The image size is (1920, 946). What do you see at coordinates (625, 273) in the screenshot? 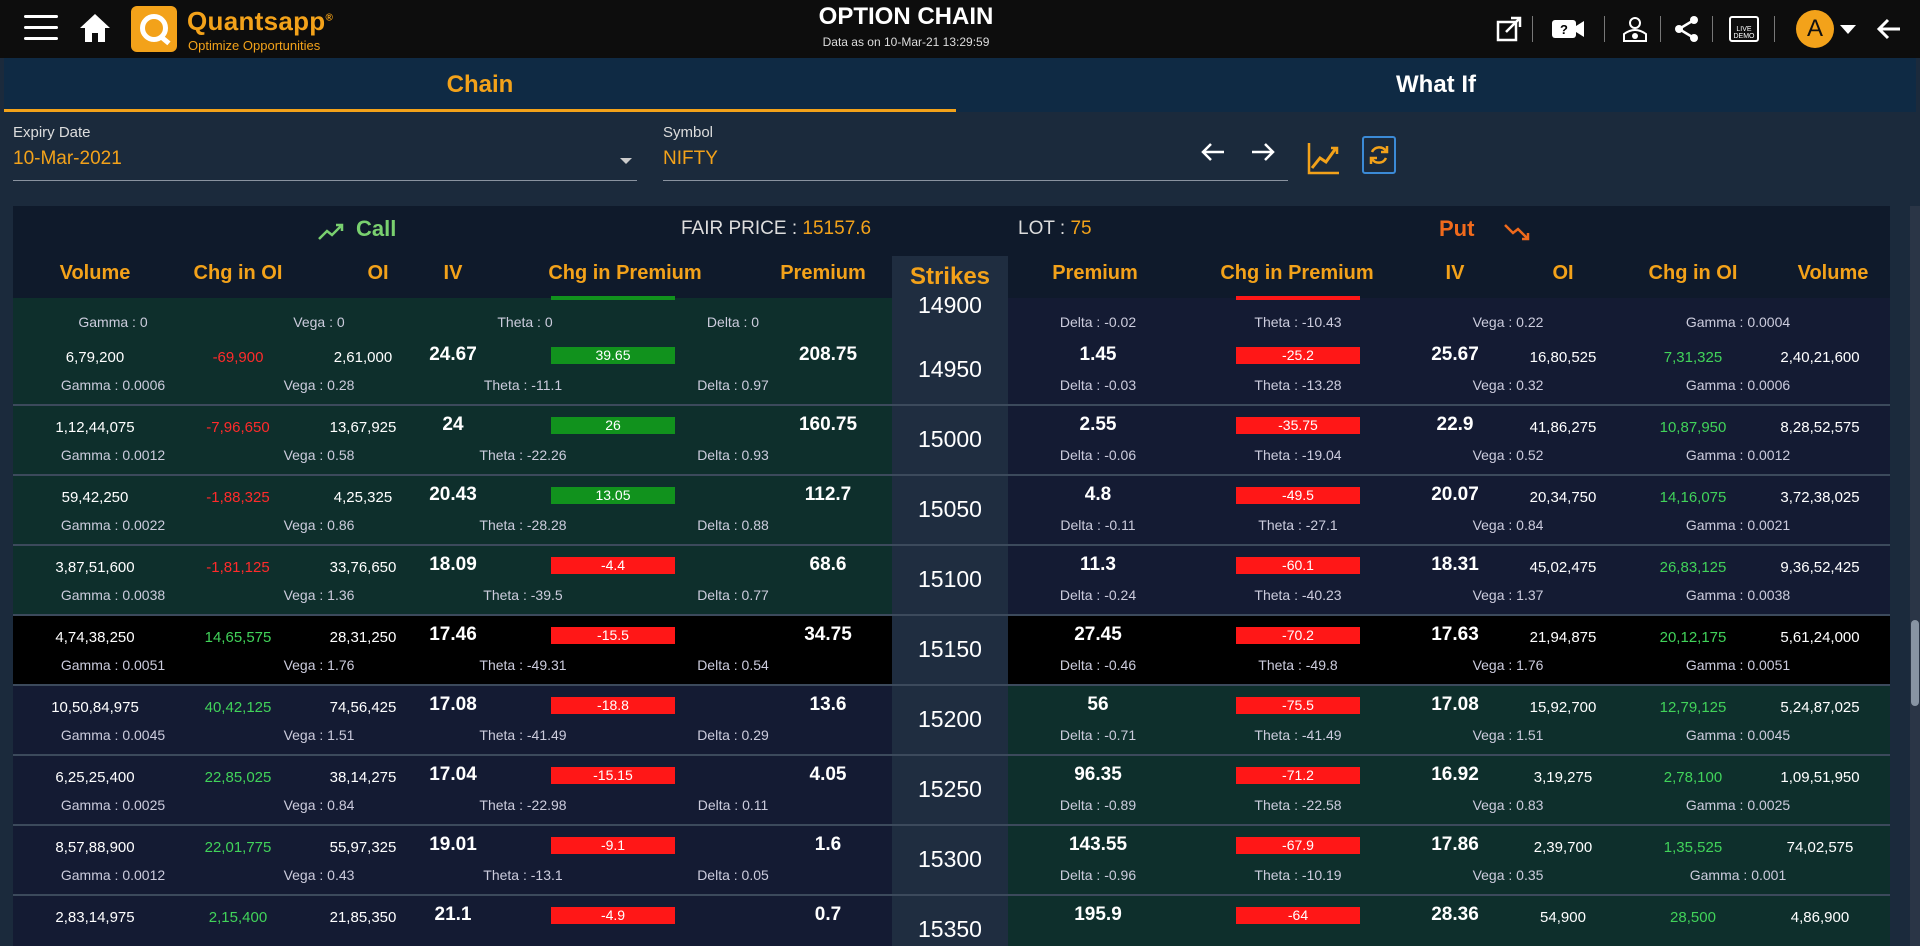
I see `col-call-chg-premium: Chg in Premium` at bounding box center [625, 273].